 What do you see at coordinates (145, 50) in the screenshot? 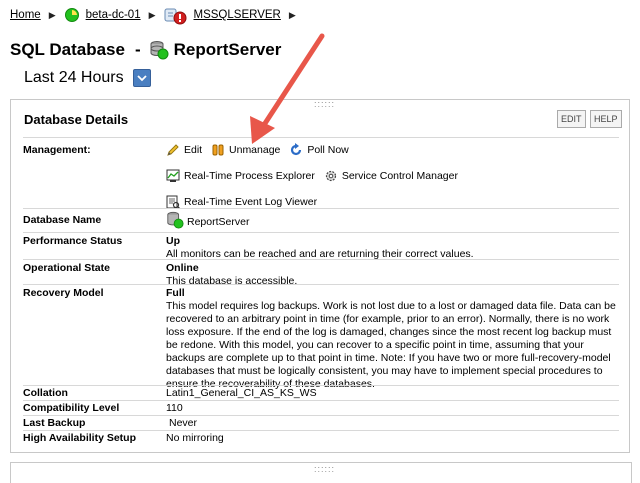
I see `page-title: SQL Database - ReportServer` at bounding box center [145, 50].